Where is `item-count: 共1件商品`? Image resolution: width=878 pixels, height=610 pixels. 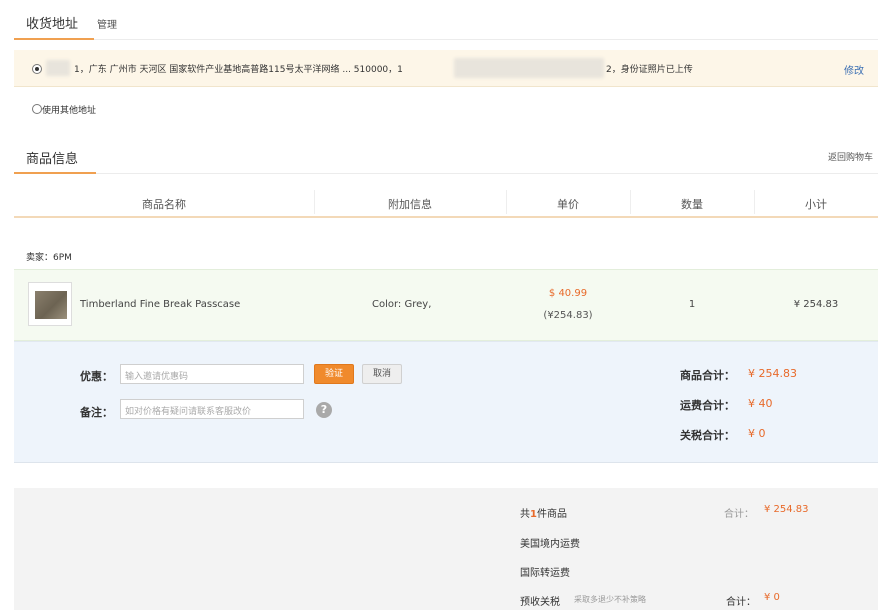
item-count: 共1件商品 is located at coordinates (543, 512).